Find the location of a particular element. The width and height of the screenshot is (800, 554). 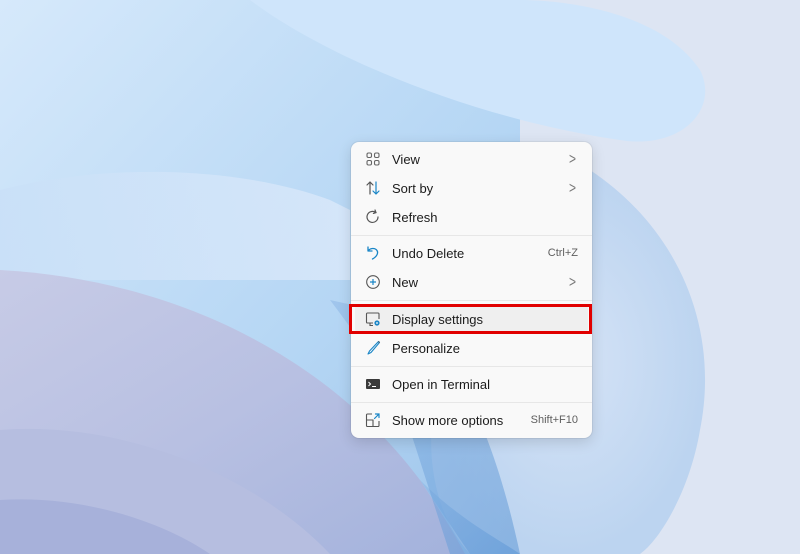

menu-item-refresh: Refresh is located at coordinates (471, 217).